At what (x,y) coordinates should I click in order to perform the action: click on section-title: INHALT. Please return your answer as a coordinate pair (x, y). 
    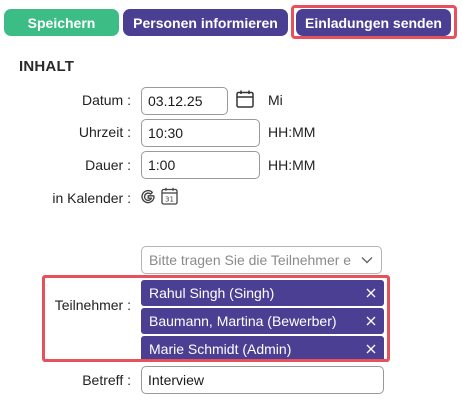
    Looking at the image, I should click on (47, 66).